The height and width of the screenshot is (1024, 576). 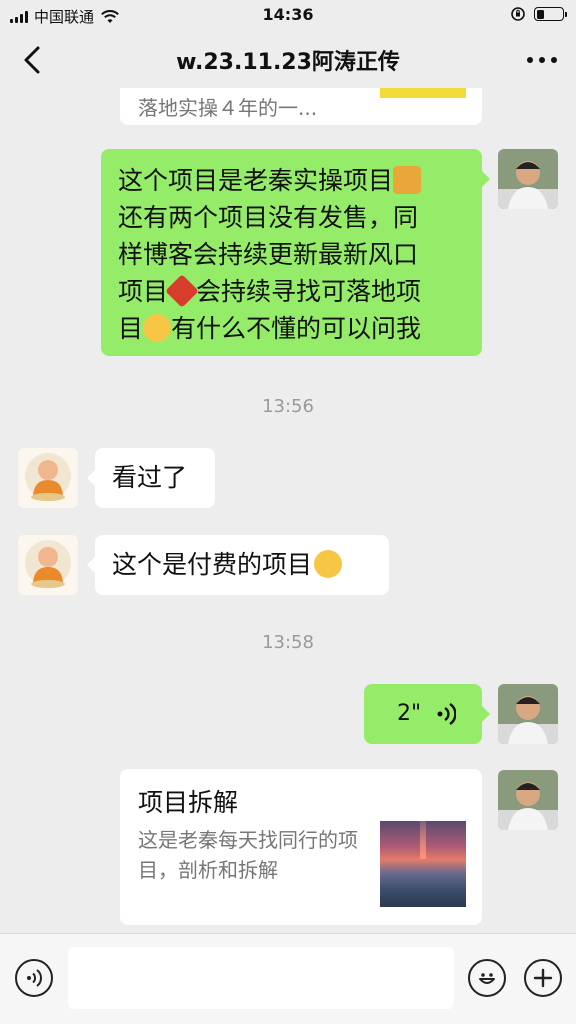 I want to click on more-button, so click(x=542, y=60).